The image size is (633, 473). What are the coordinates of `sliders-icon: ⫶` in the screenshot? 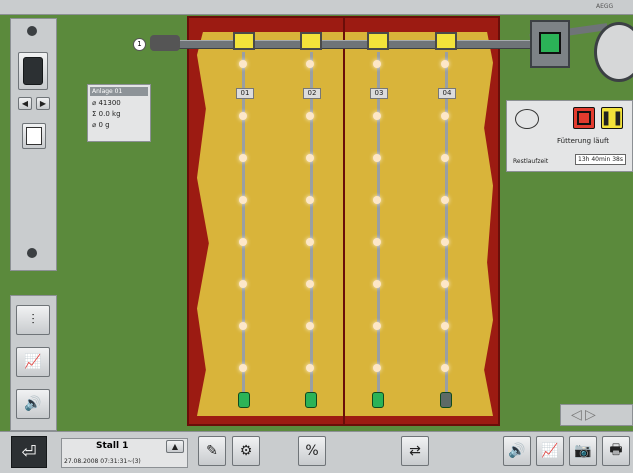 It's located at (33, 320).